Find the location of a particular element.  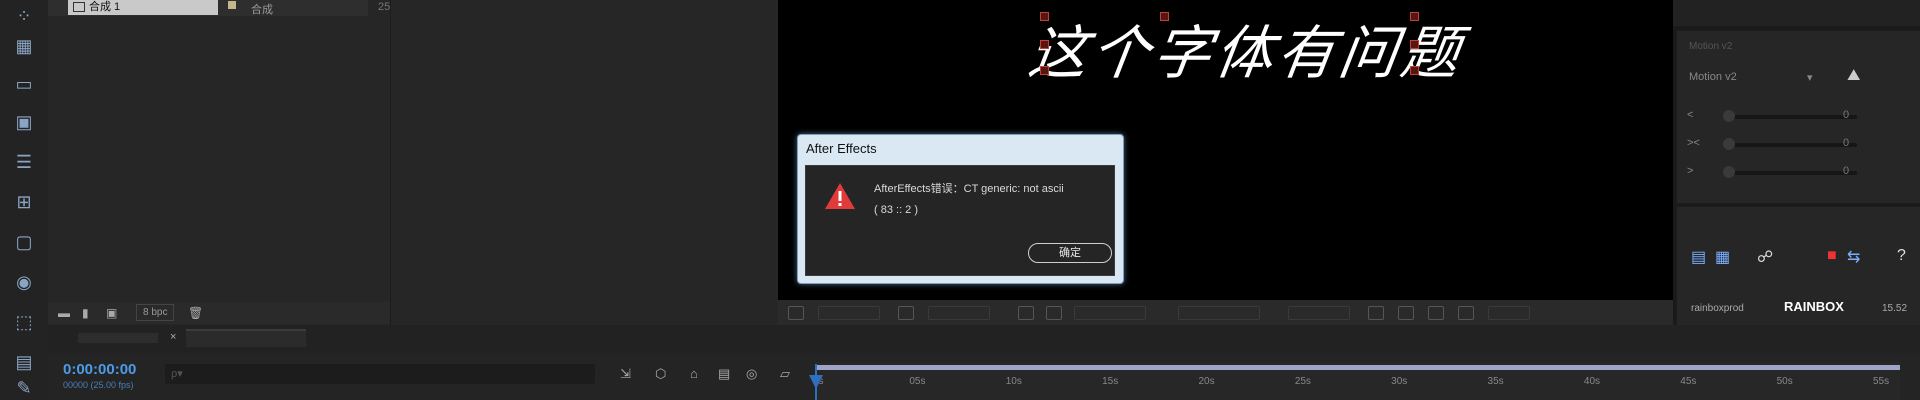

warning-icon is located at coordinates (840, 196).